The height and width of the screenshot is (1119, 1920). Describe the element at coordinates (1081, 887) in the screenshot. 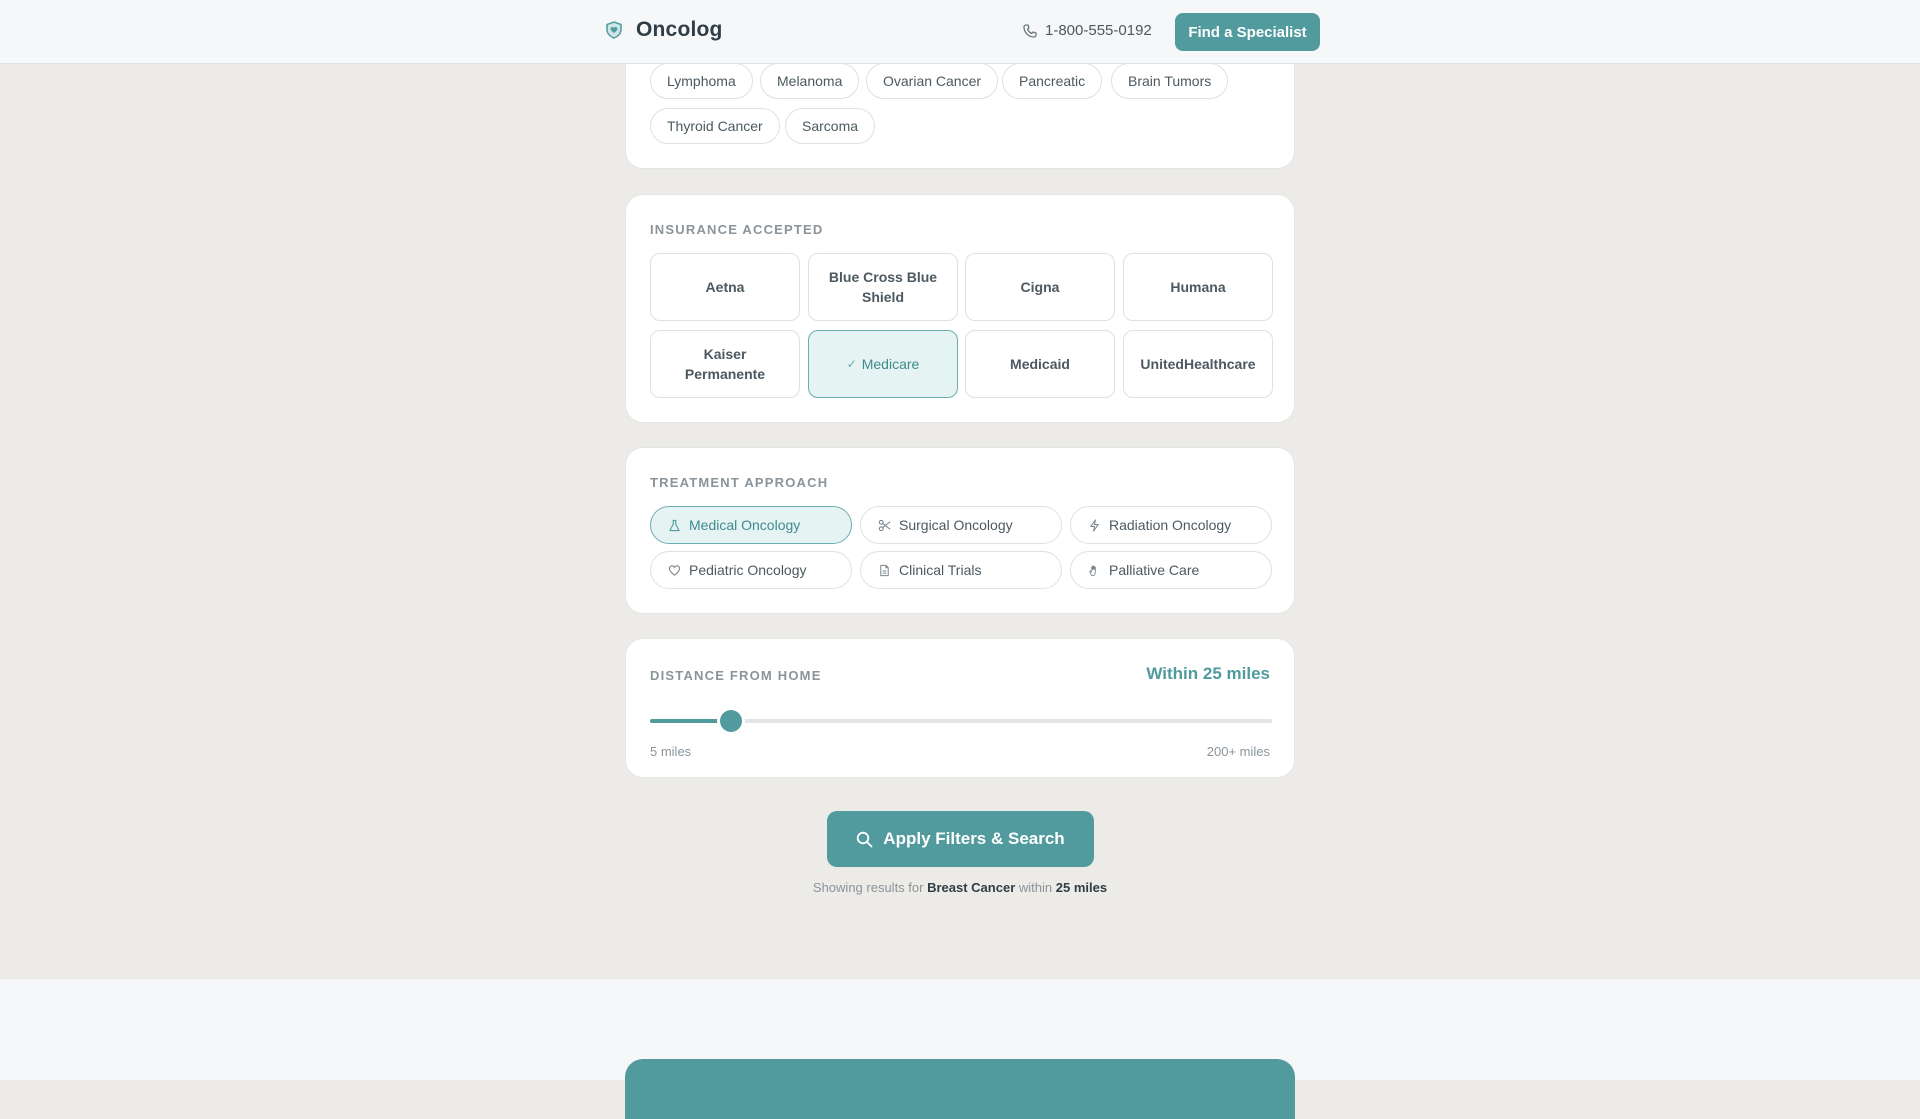

I see `summary-distance: 25 miles` at that location.